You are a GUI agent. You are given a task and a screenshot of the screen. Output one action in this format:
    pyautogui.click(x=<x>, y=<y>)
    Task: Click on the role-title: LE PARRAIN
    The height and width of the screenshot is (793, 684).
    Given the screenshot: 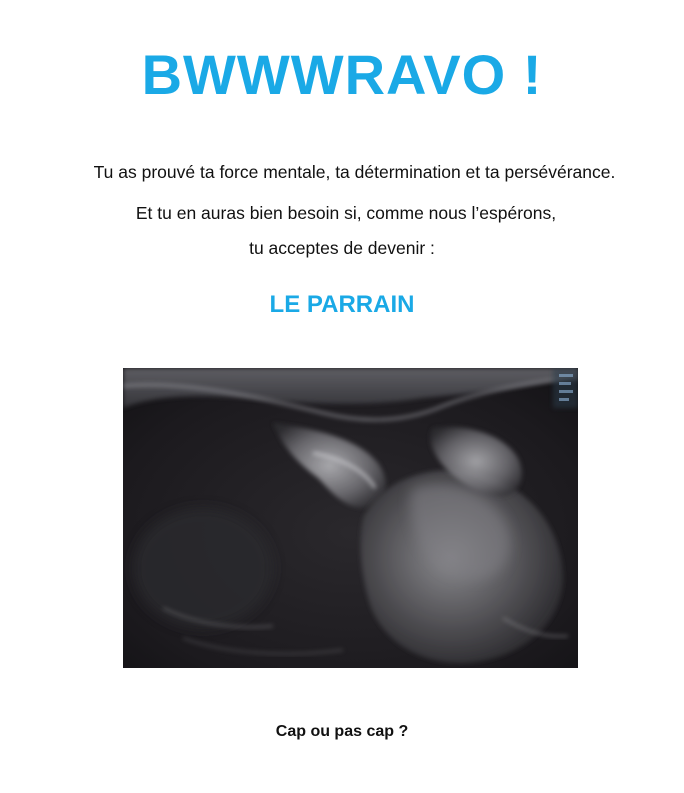 What is the action you would take?
    pyautogui.click(x=342, y=304)
    